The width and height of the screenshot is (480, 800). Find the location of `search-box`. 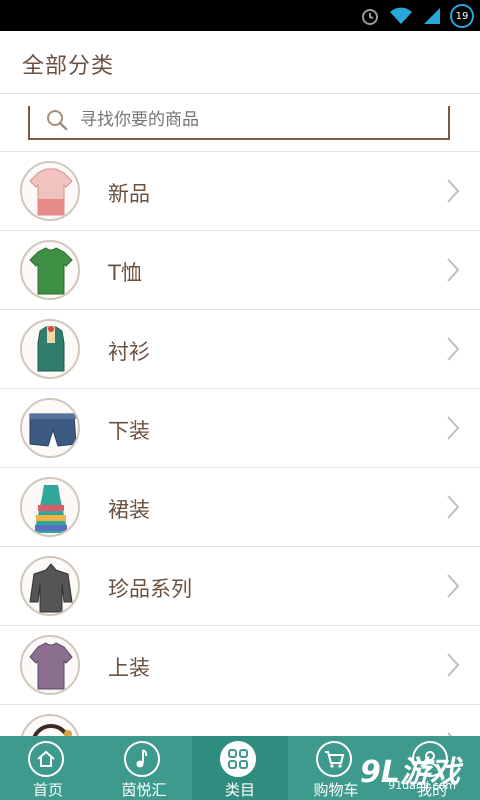

search-box is located at coordinates (239, 123).